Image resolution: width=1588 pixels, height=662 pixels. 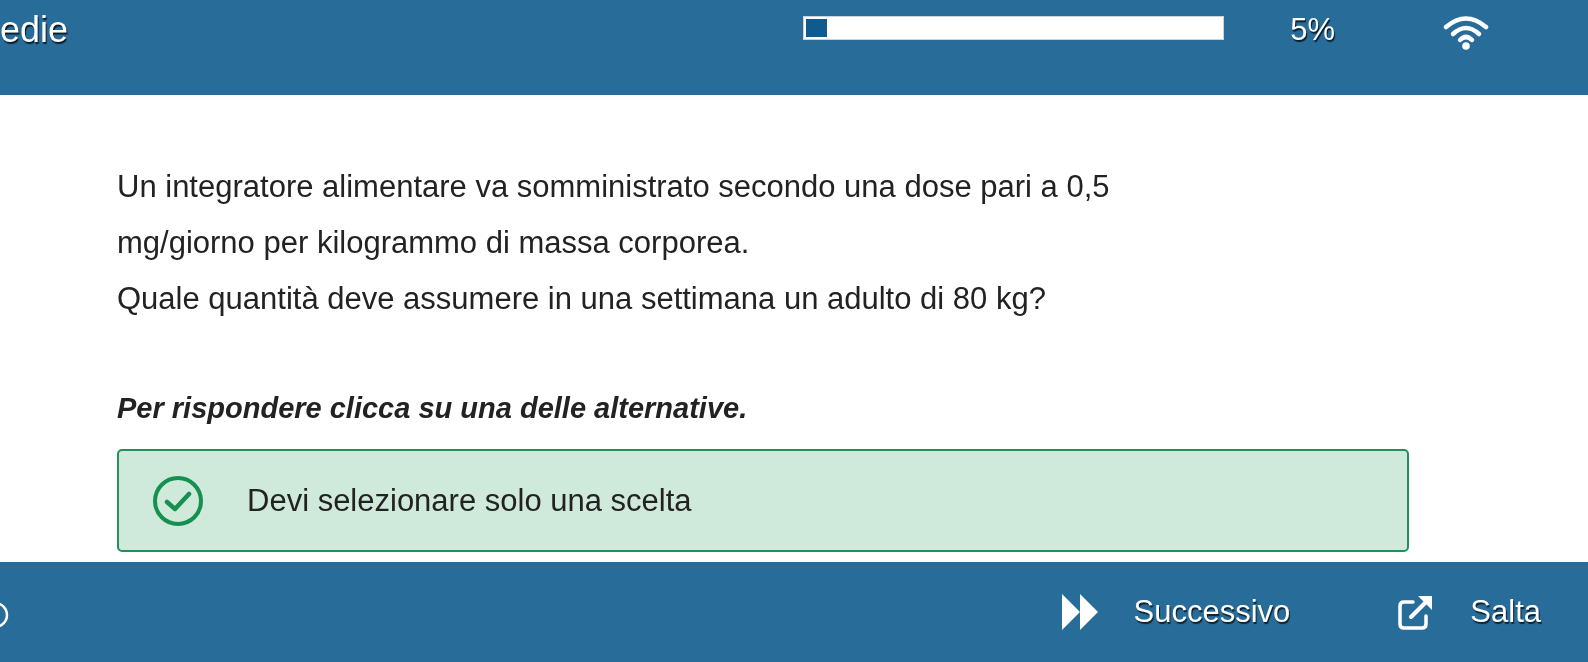 What do you see at coordinates (581, 299) in the screenshot?
I see `question-text: Quale quantità deve assumere in una settimana un adulto di 80 kg?` at bounding box center [581, 299].